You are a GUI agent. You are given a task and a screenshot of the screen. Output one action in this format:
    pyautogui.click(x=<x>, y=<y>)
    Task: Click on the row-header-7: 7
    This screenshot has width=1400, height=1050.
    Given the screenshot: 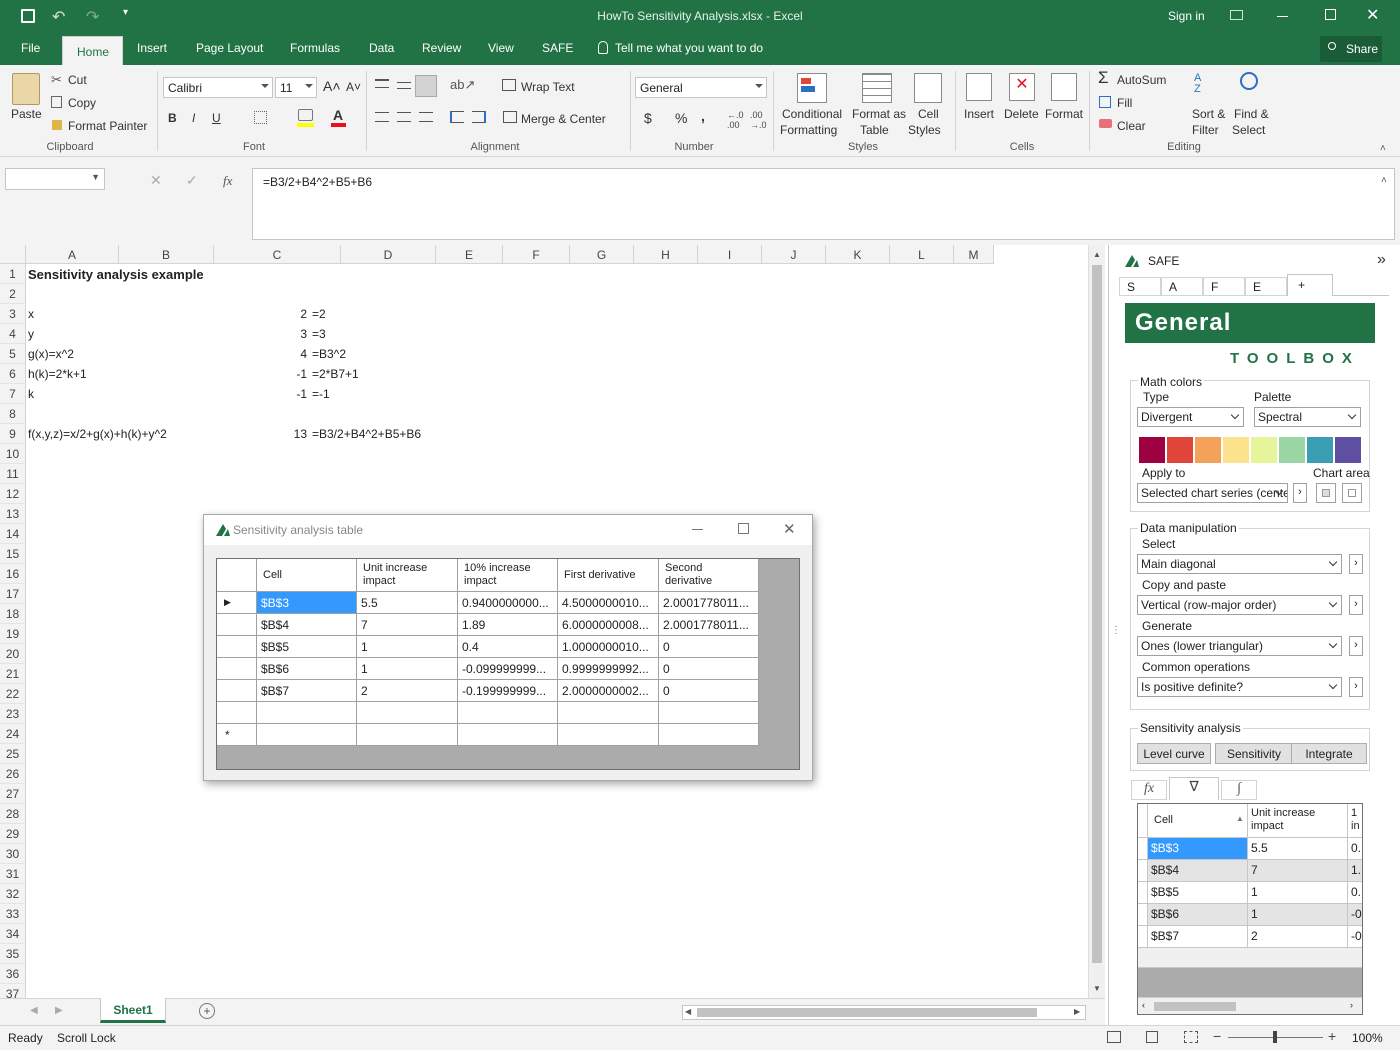 What is the action you would take?
    pyautogui.click(x=13, y=394)
    